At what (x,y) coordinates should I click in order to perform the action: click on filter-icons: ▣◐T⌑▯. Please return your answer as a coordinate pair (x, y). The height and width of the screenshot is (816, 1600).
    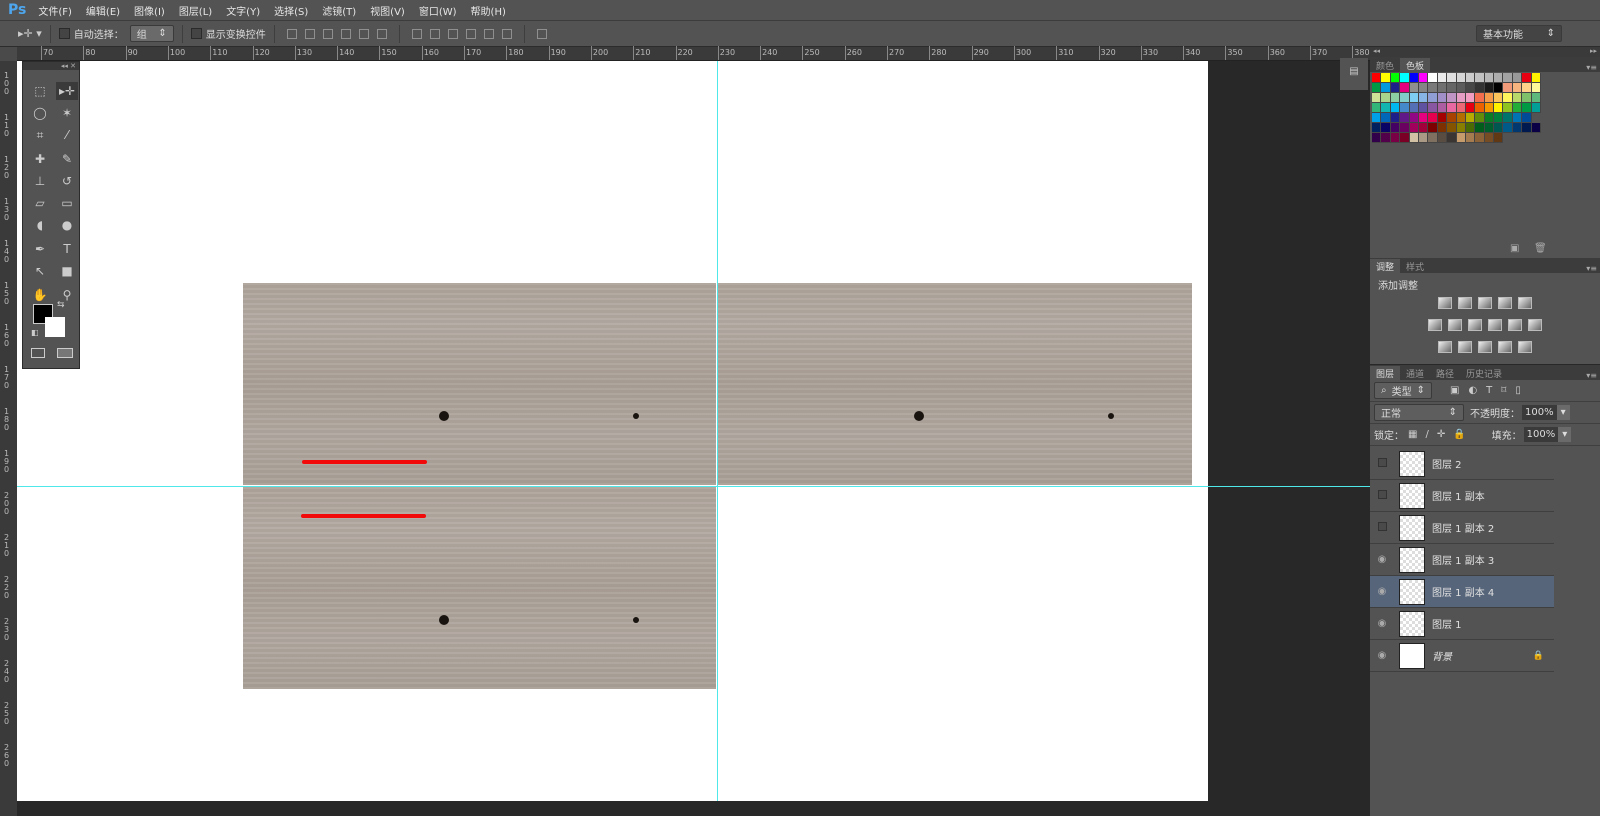
    Looking at the image, I should click on (1490, 390).